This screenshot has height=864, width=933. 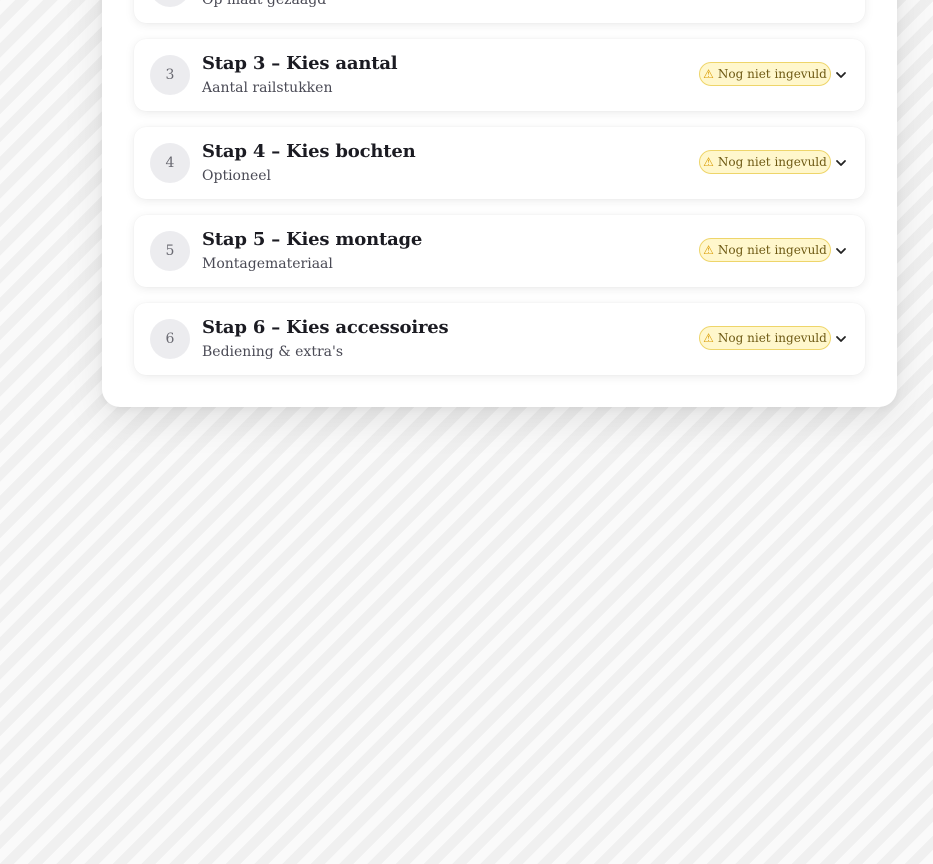 What do you see at coordinates (300, 63) in the screenshot?
I see `step-title: Stap 3 – Kies aantal` at bounding box center [300, 63].